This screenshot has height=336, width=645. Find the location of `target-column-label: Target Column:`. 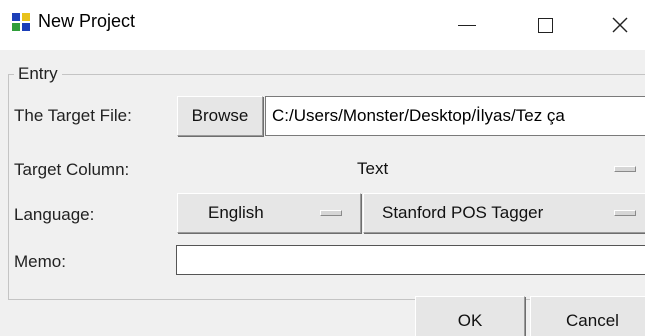

target-column-label: Target Column: is located at coordinates (72, 169).